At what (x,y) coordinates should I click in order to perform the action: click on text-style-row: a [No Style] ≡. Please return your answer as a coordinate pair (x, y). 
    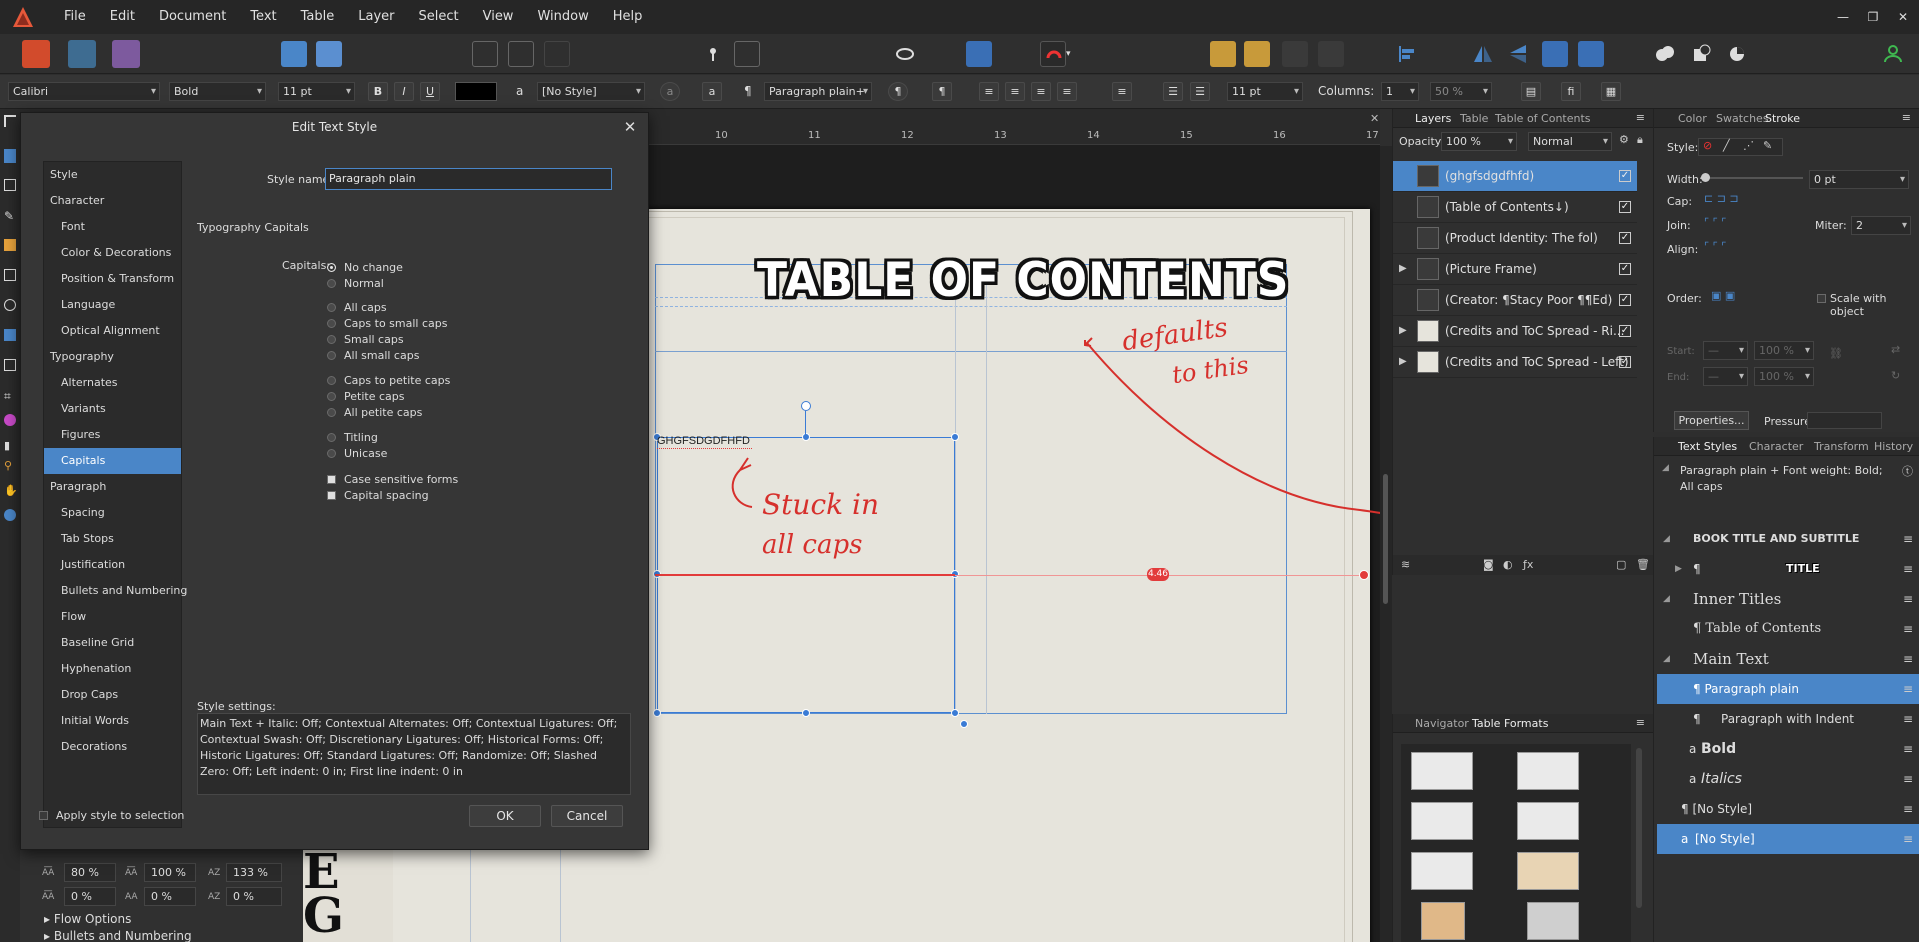
    Looking at the image, I should click on (1788, 839).